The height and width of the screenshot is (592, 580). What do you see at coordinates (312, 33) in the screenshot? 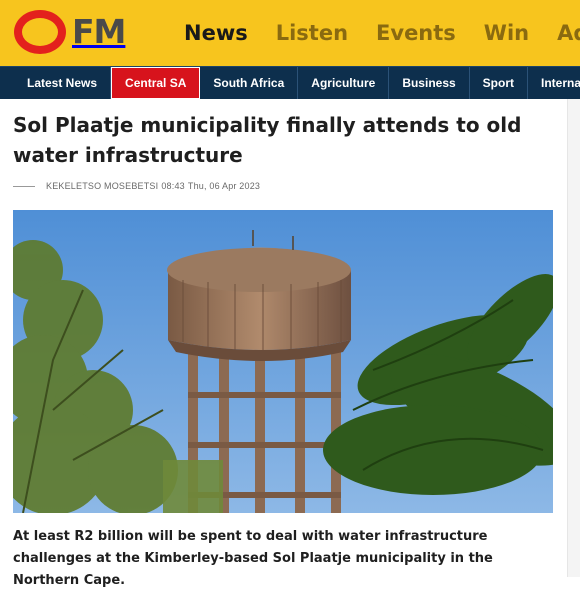
I see `main-nav-listen: Listen` at bounding box center [312, 33].